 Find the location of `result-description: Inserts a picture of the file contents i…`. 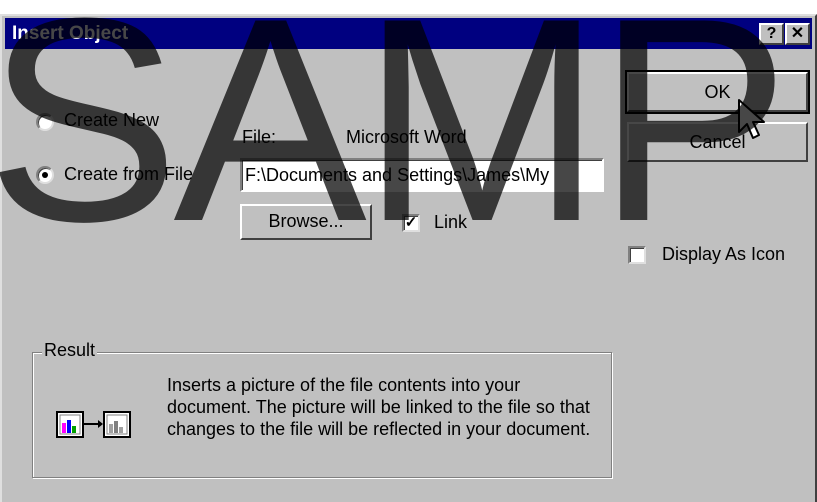

result-description: Inserts a picture of the file contents i… is located at coordinates (379, 407).